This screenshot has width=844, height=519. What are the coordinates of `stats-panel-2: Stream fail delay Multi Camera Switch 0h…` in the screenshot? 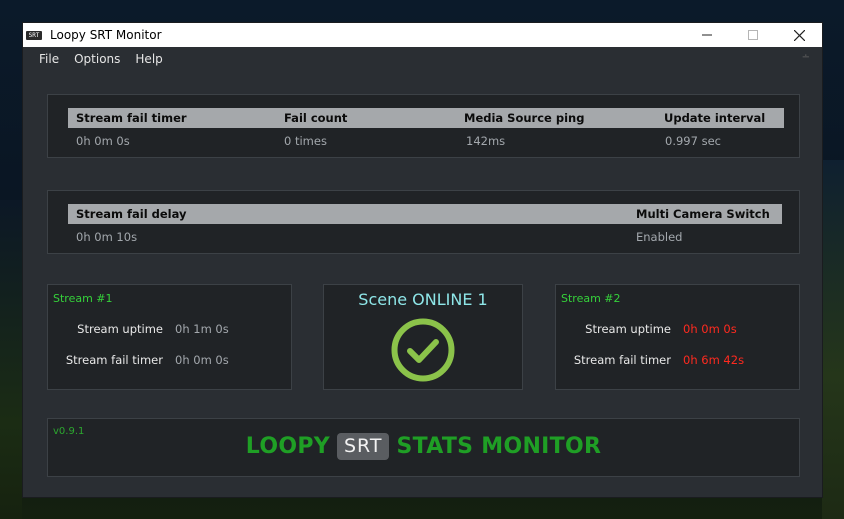 It's located at (423, 222).